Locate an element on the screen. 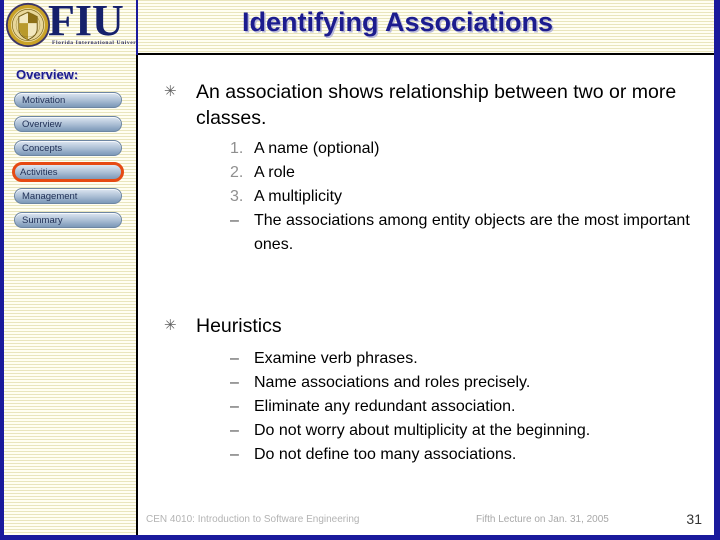 Image resolution: width=720 pixels, height=540 pixels. bullet-text: Heuristics is located at coordinates (239, 326).